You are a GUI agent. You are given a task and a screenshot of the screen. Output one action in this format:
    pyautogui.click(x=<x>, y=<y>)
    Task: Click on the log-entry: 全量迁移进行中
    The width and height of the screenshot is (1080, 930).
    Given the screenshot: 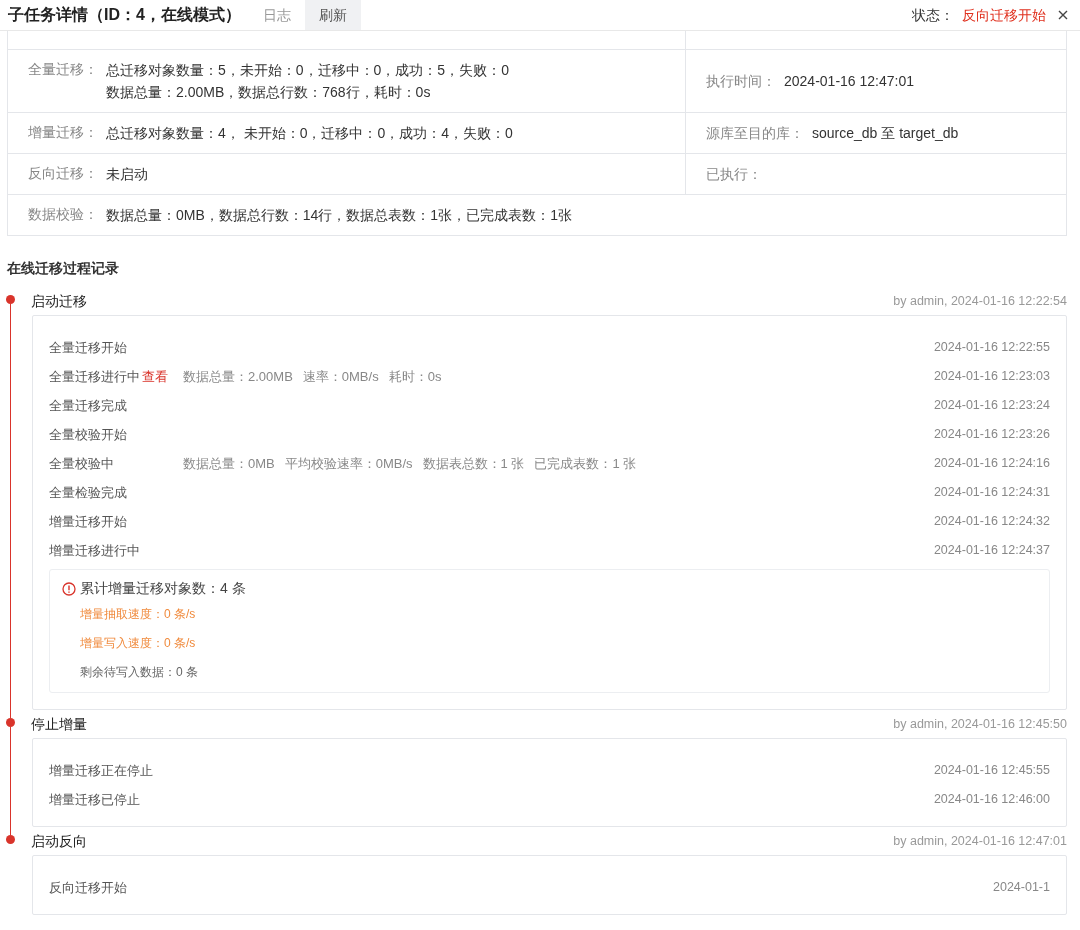 What is the action you would take?
    pyautogui.click(x=94, y=376)
    